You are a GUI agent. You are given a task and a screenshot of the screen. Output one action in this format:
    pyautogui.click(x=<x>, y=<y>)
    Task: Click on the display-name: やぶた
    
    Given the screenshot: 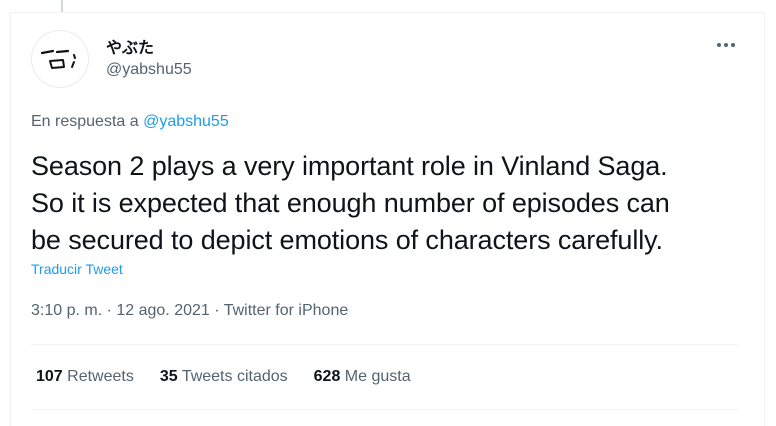 What is the action you would take?
    pyautogui.click(x=130, y=46)
    